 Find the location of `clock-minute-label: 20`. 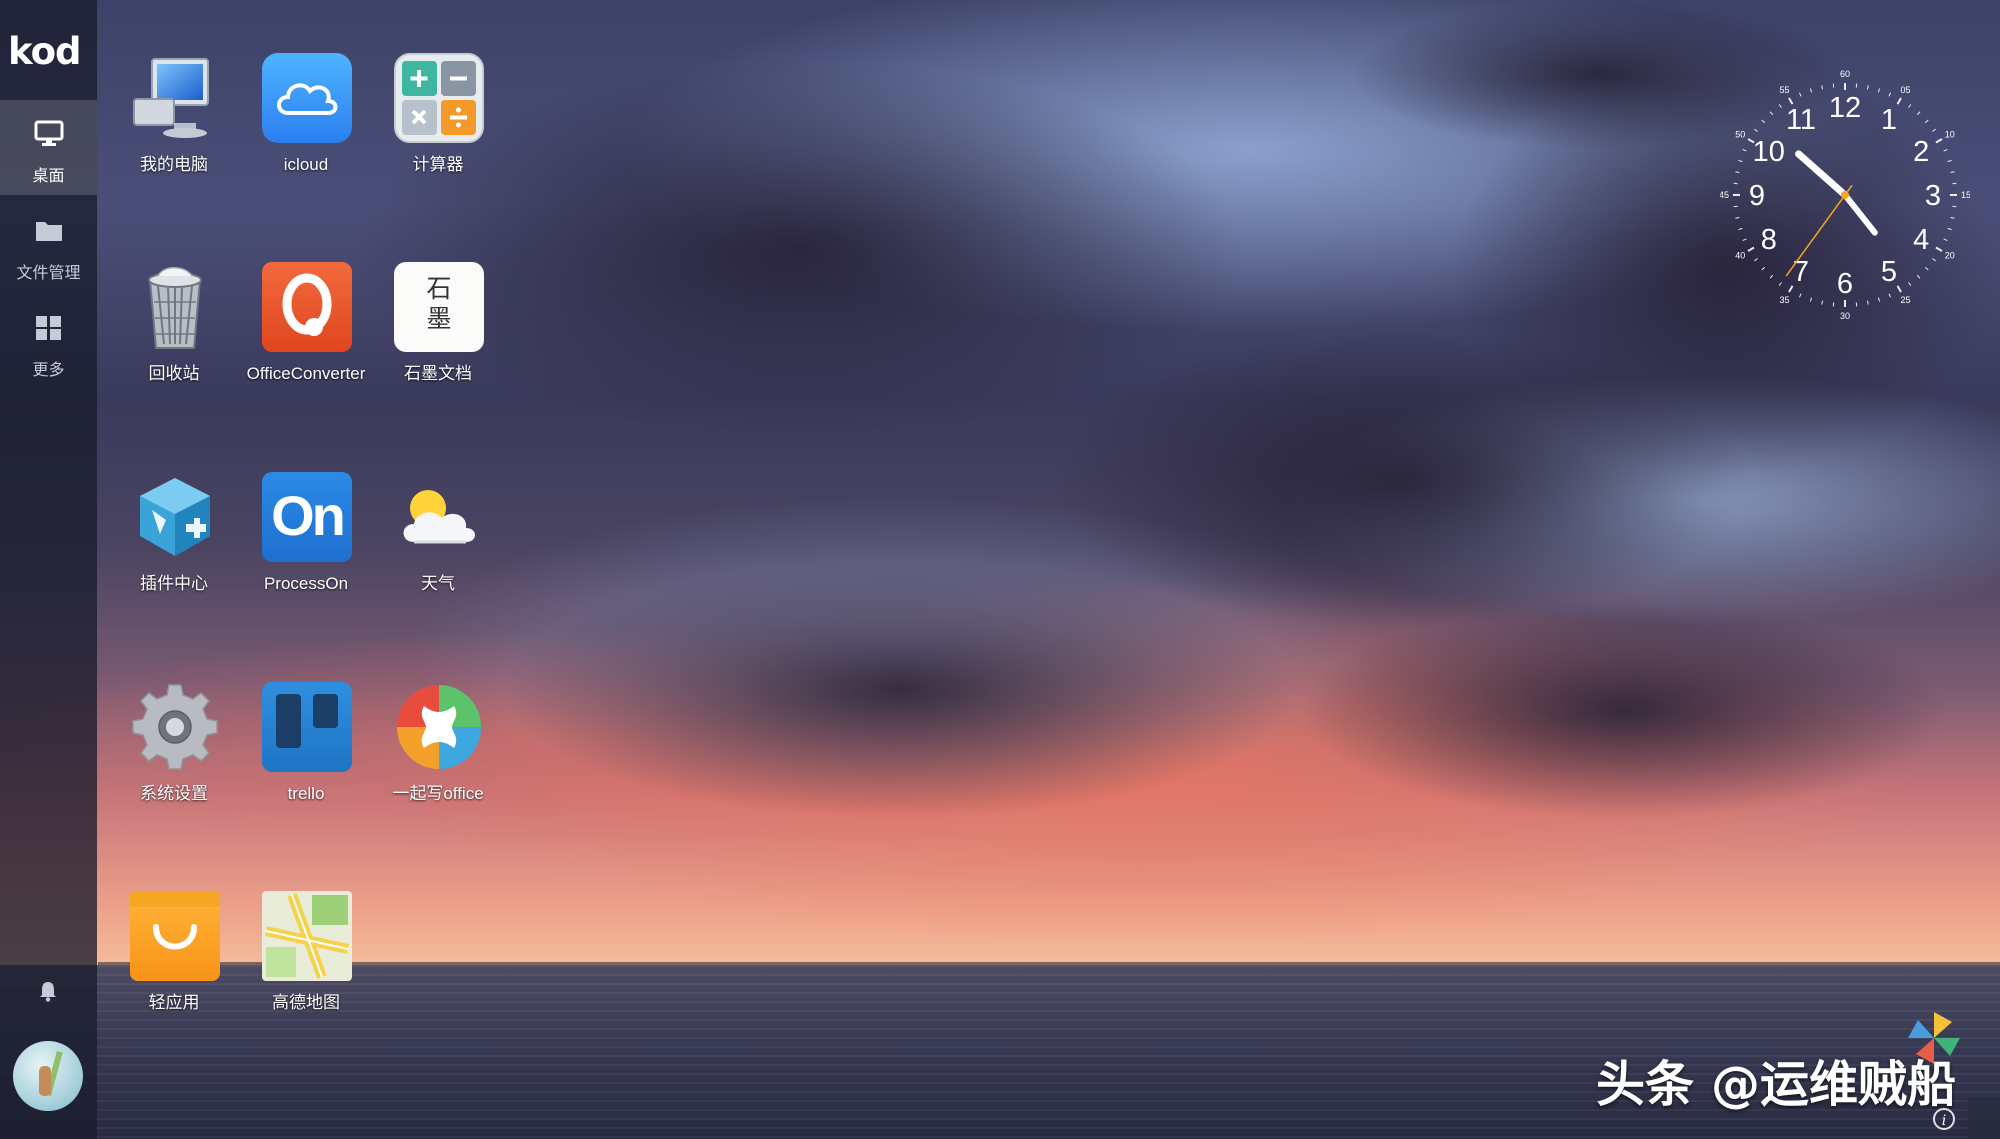

clock-minute-label: 20 is located at coordinates (1950, 256).